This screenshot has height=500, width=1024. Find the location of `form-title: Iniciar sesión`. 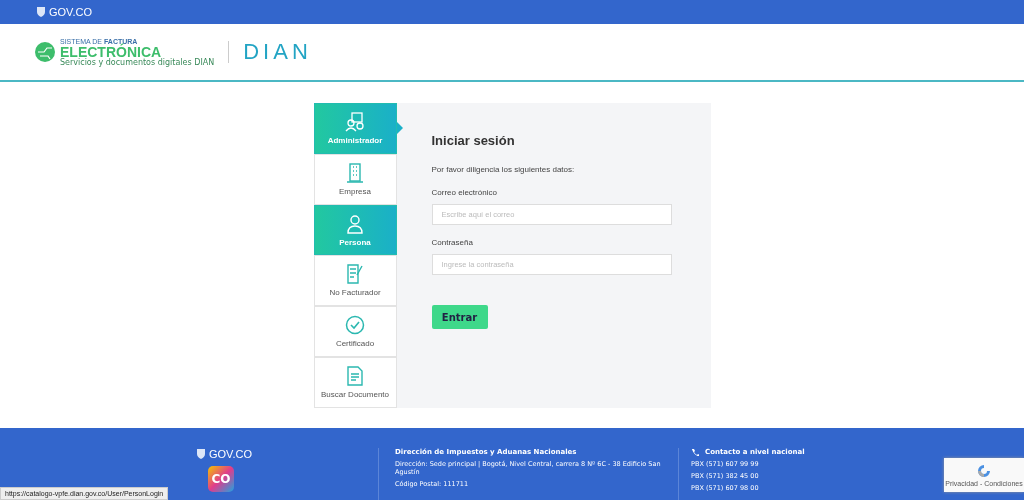

form-title: Iniciar sesión is located at coordinates (473, 140).